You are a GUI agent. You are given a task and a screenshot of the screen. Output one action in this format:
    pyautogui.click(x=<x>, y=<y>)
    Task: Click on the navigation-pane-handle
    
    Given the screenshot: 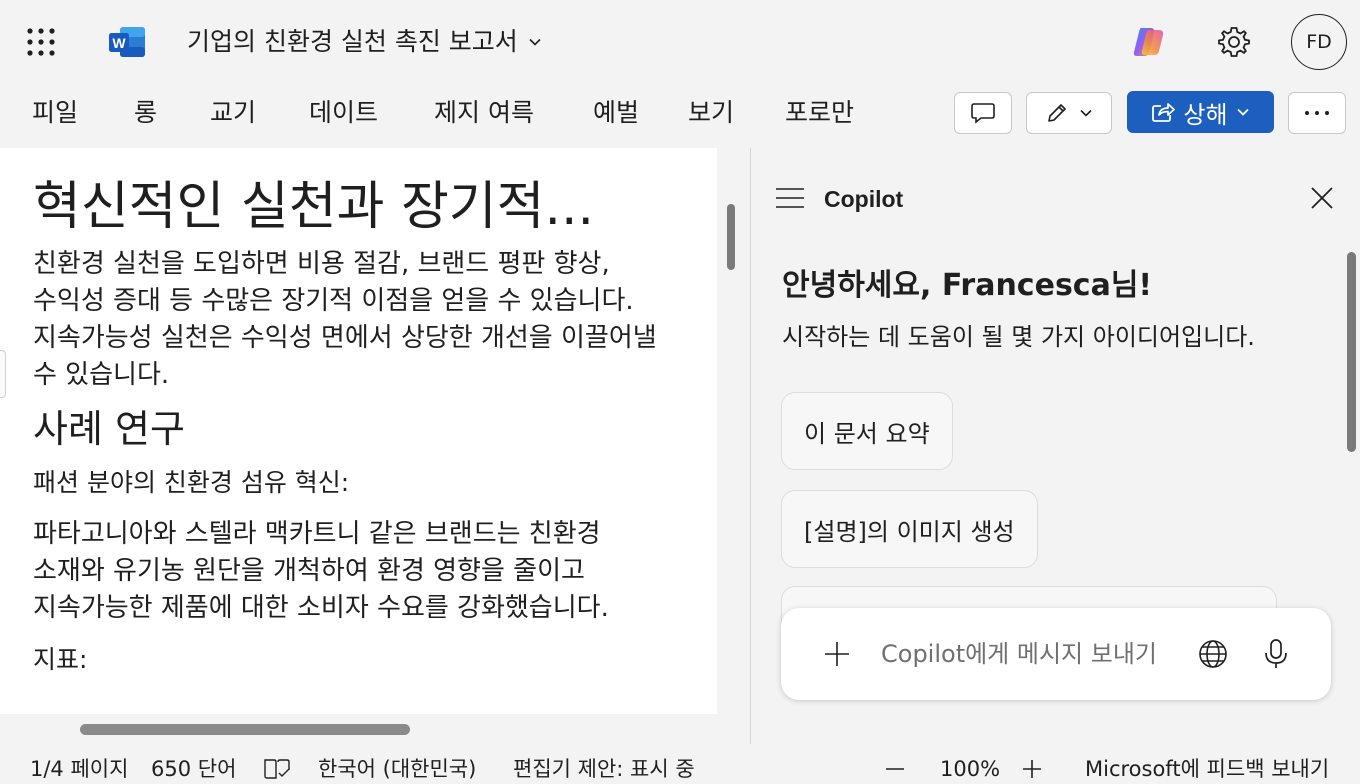 What is the action you would take?
    pyautogui.click(x=3, y=374)
    